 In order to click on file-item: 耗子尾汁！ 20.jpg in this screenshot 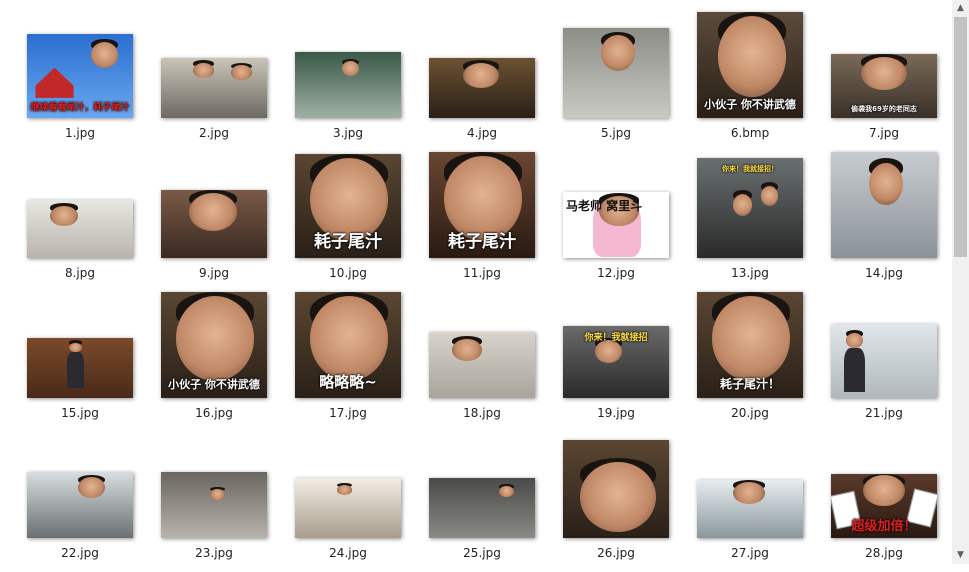, I will do `click(750, 362)`.